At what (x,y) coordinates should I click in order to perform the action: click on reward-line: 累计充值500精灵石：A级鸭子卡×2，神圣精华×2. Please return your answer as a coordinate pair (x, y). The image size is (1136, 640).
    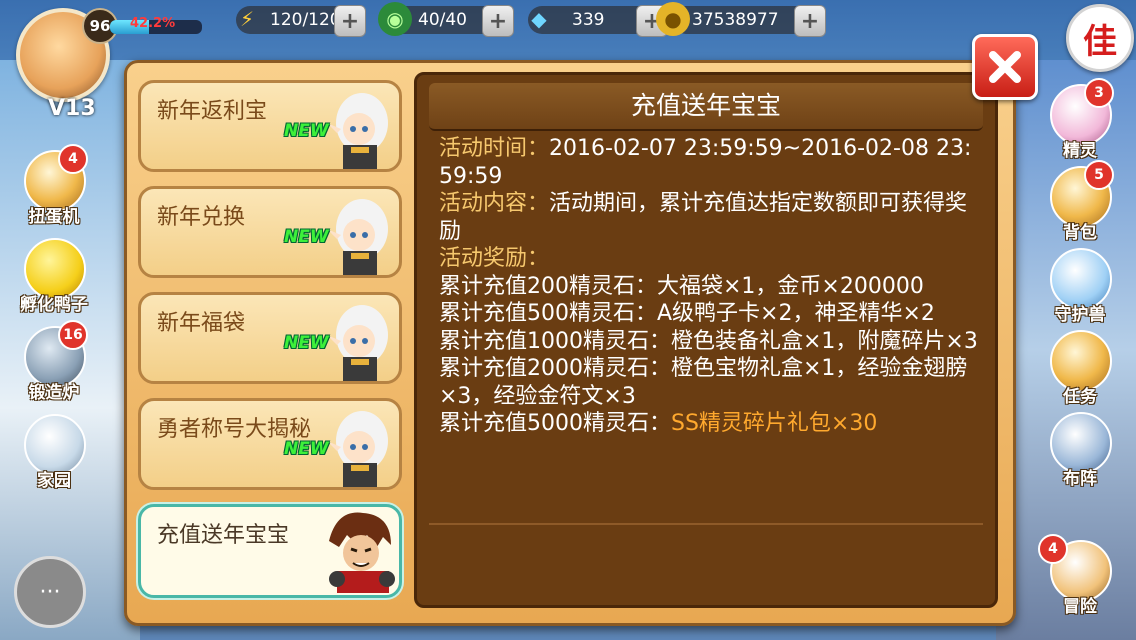
    Looking at the image, I should click on (687, 313).